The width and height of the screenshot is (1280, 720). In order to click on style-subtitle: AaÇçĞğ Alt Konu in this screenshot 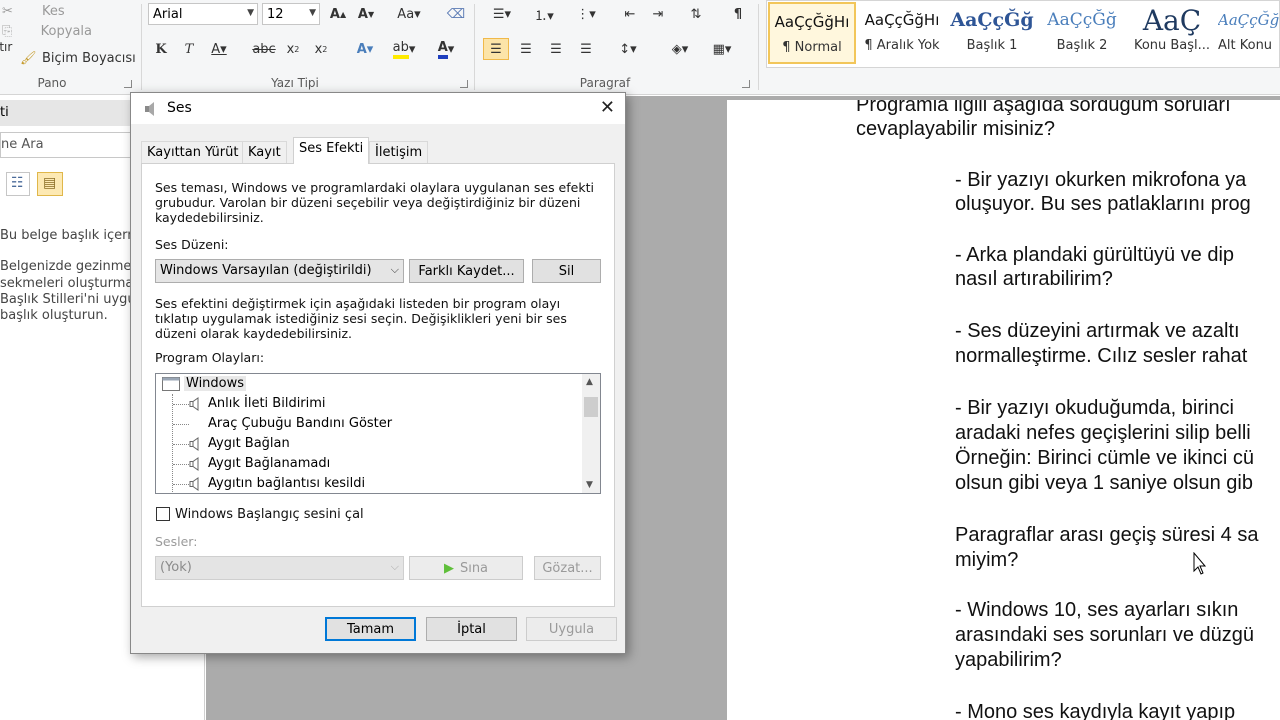, I will do `click(1249, 33)`.